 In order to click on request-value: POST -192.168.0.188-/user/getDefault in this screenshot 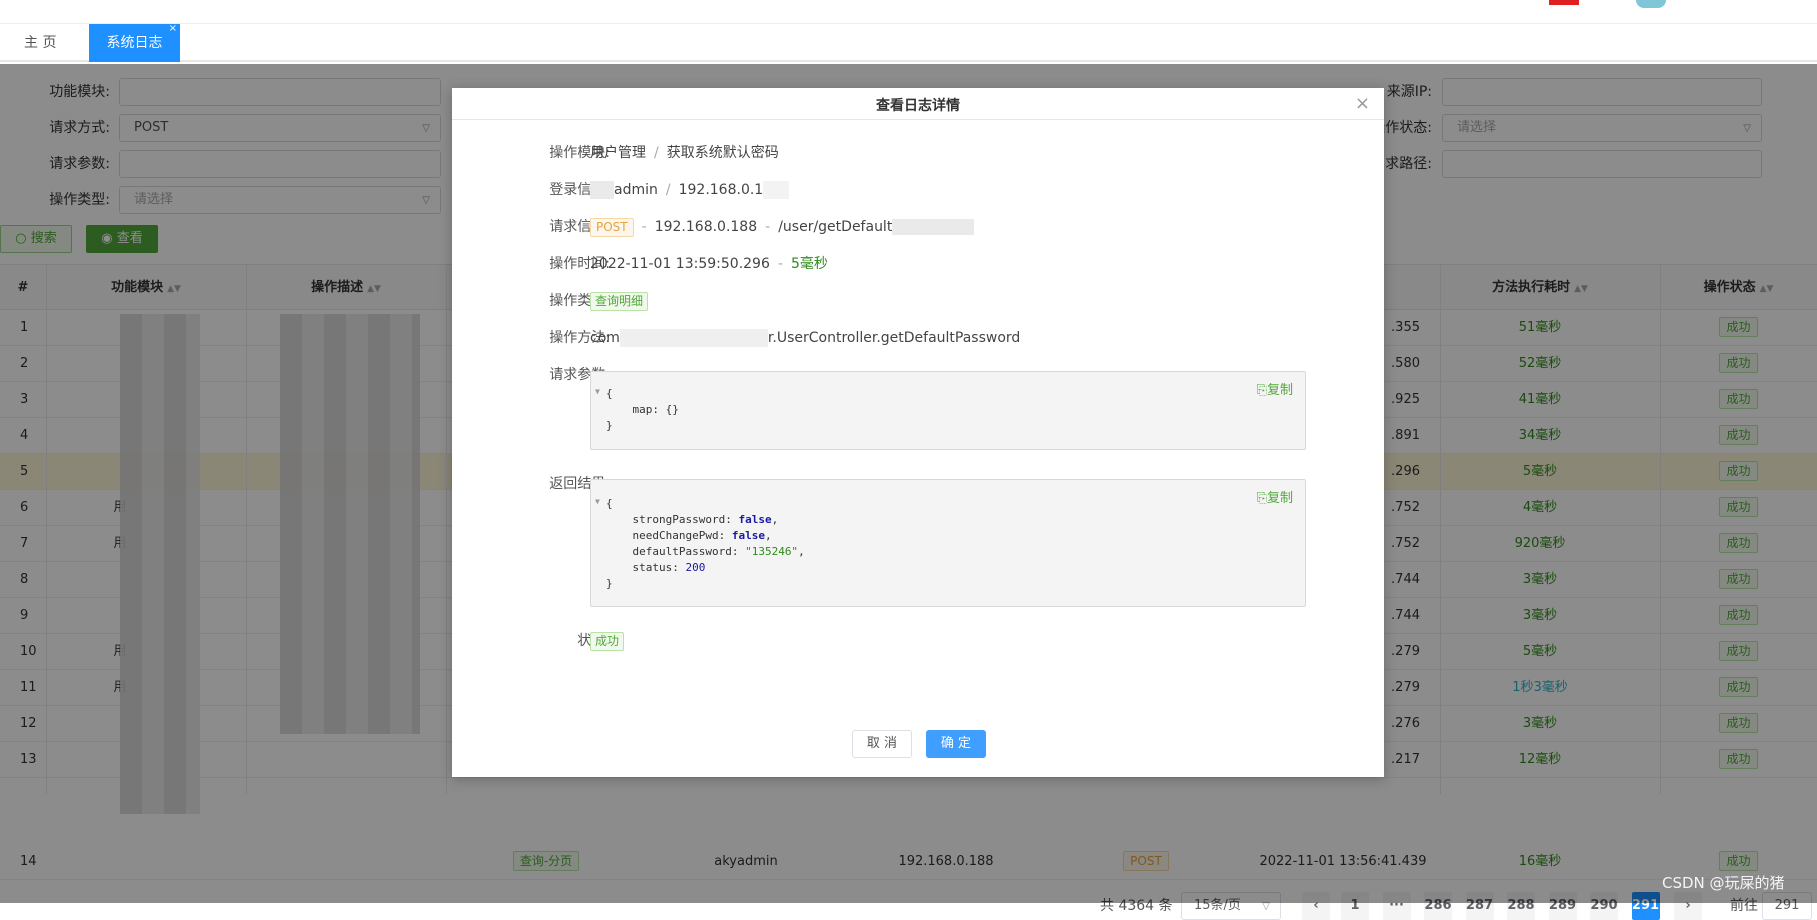, I will do `click(782, 227)`.